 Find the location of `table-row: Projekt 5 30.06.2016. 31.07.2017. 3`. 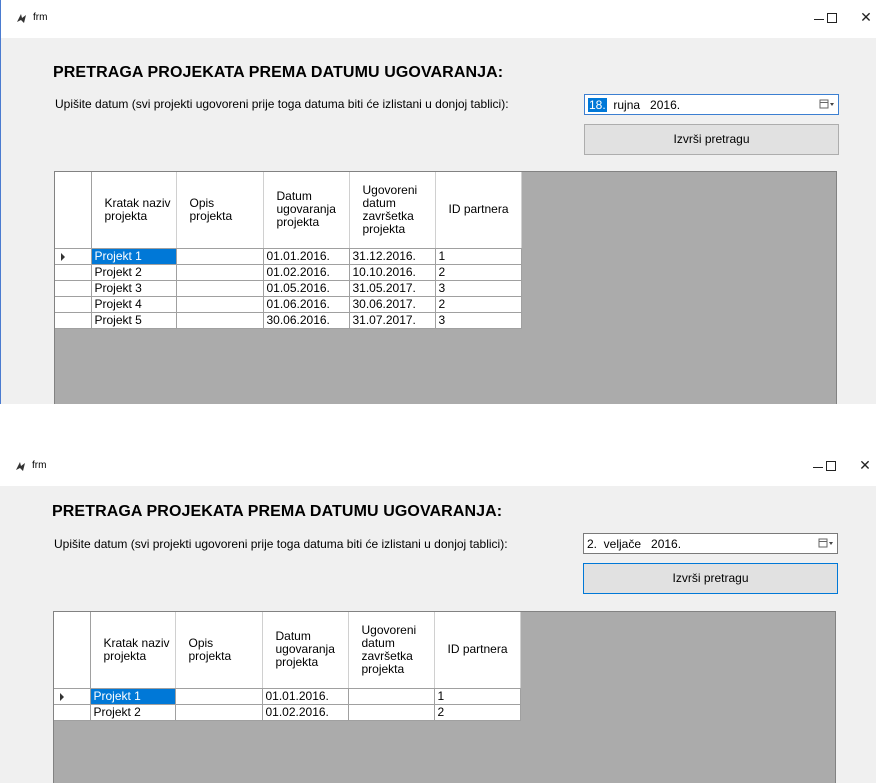

table-row: Projekt 5 30.06.2016. 31.07.2017. 3 is located at coordinates (288, 320).